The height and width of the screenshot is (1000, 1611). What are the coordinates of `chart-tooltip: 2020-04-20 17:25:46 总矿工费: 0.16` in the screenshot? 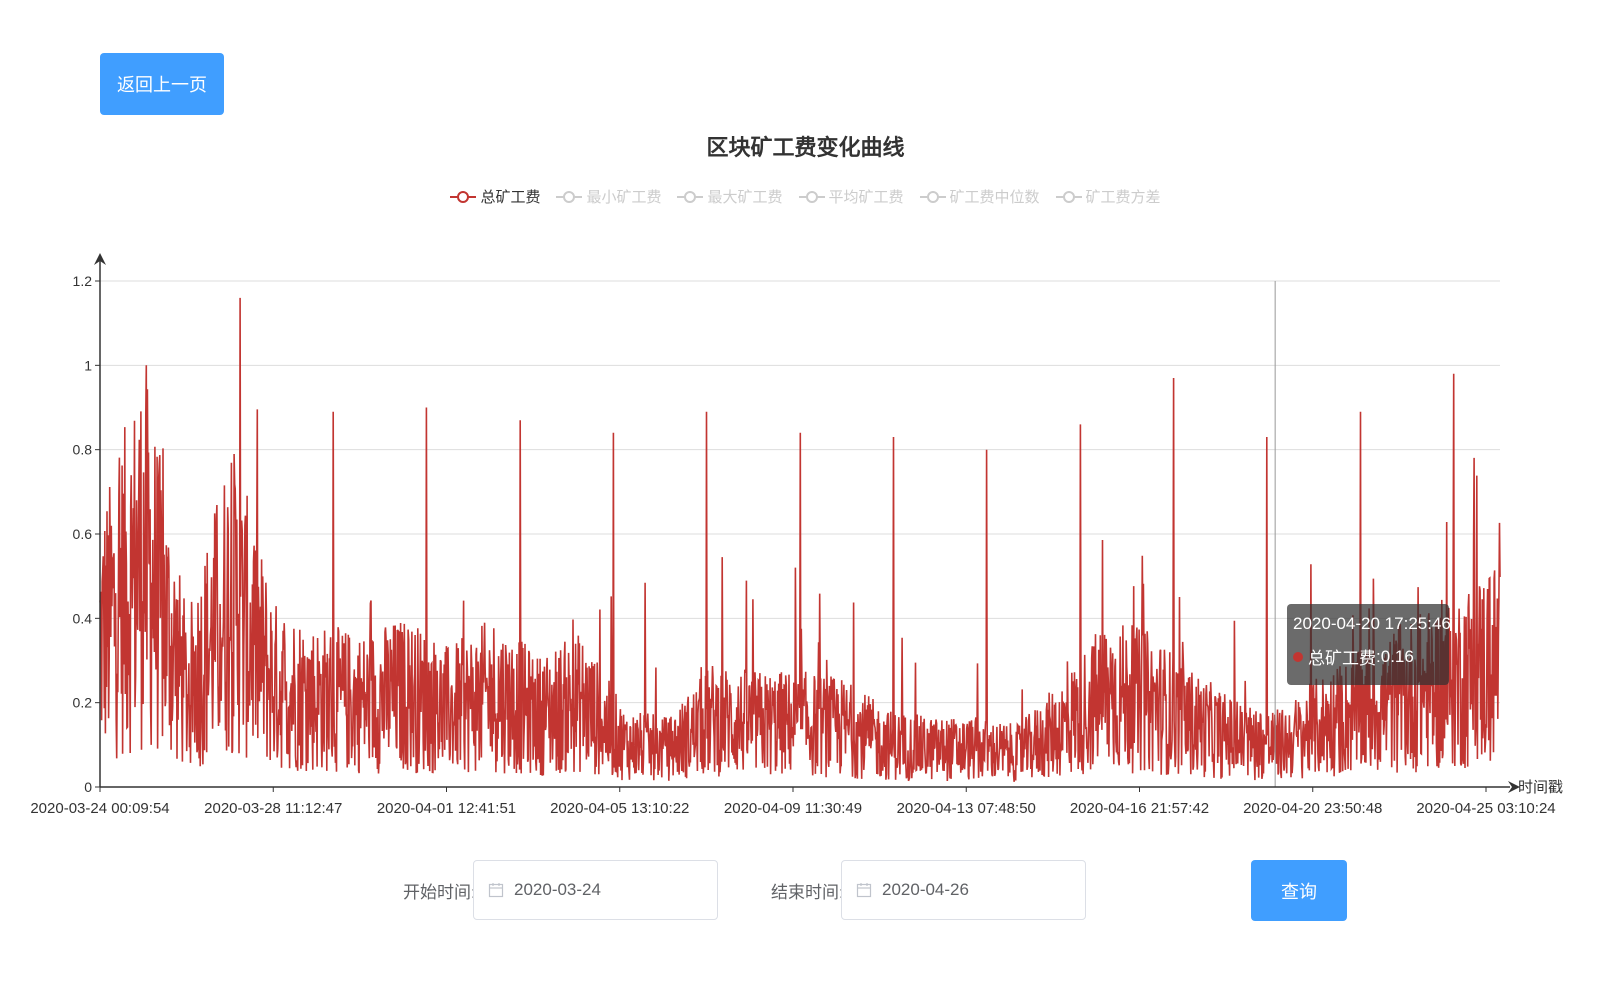 It's located at (1369, 644).